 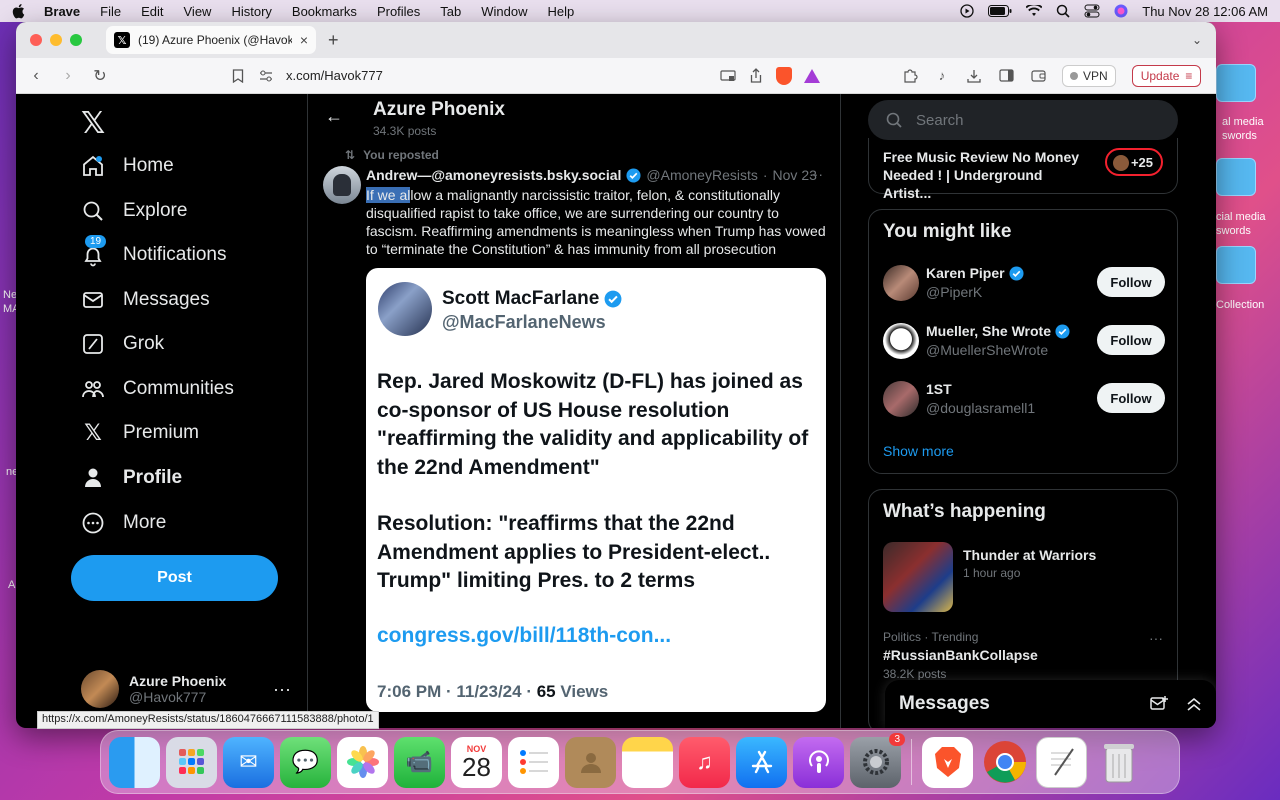 I want to click on x-logo-icon: 𝕏, so click(x=93, y=123).